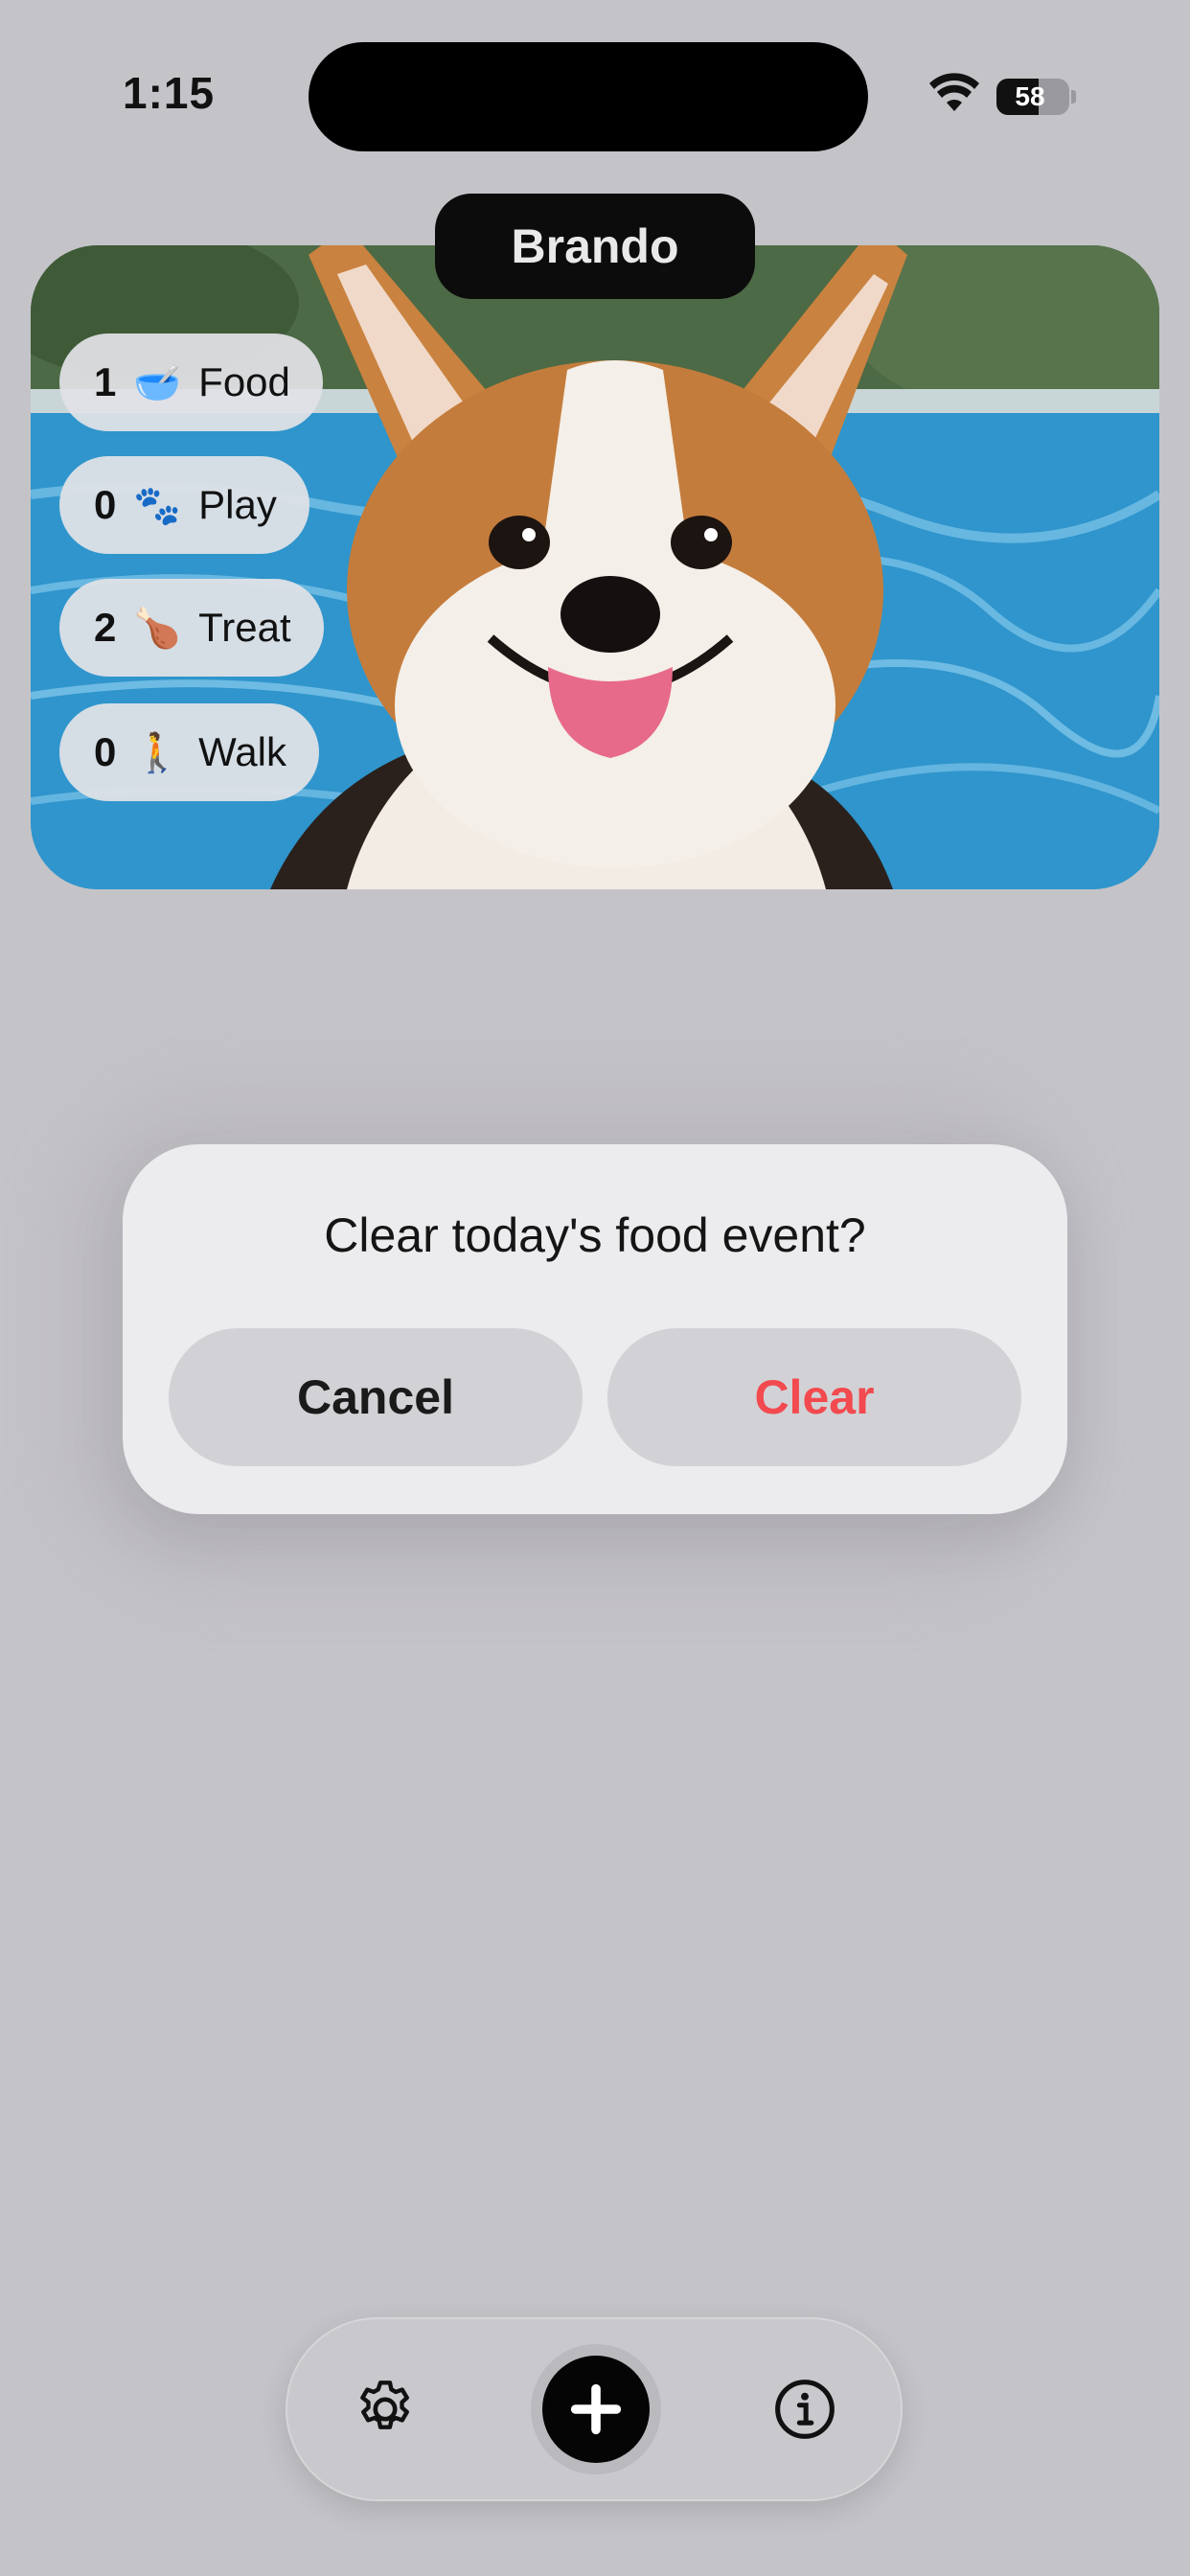 The height and width of the screenshot is (2576, 1190). I want to click on info-icon, so click(805, 2409).